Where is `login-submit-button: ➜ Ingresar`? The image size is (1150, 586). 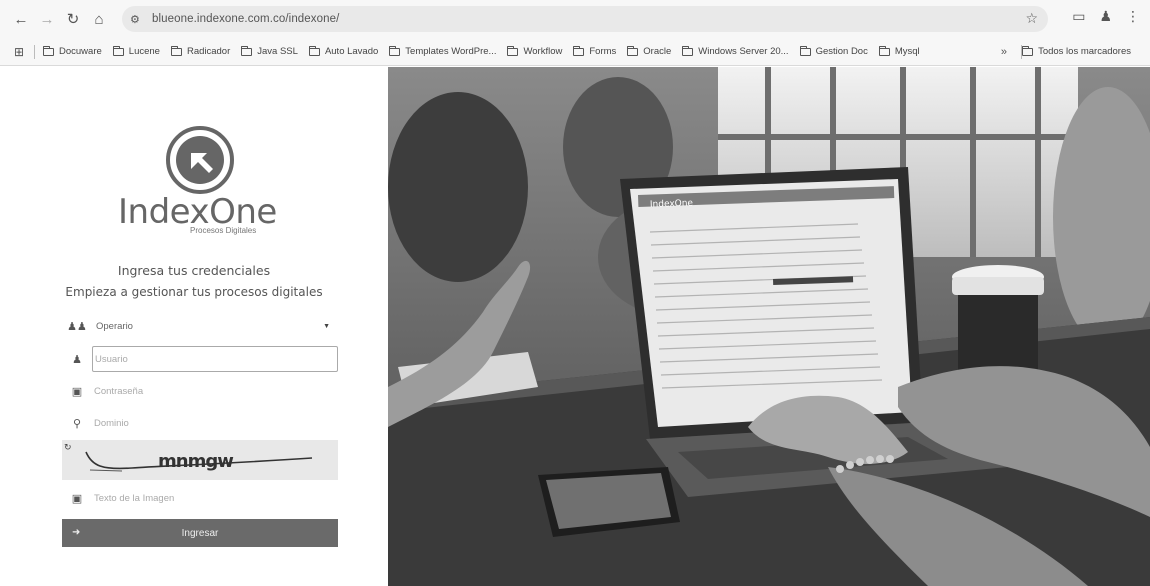 login-submit-button: ➜ Ingresar is located at coordinates (200, 533).